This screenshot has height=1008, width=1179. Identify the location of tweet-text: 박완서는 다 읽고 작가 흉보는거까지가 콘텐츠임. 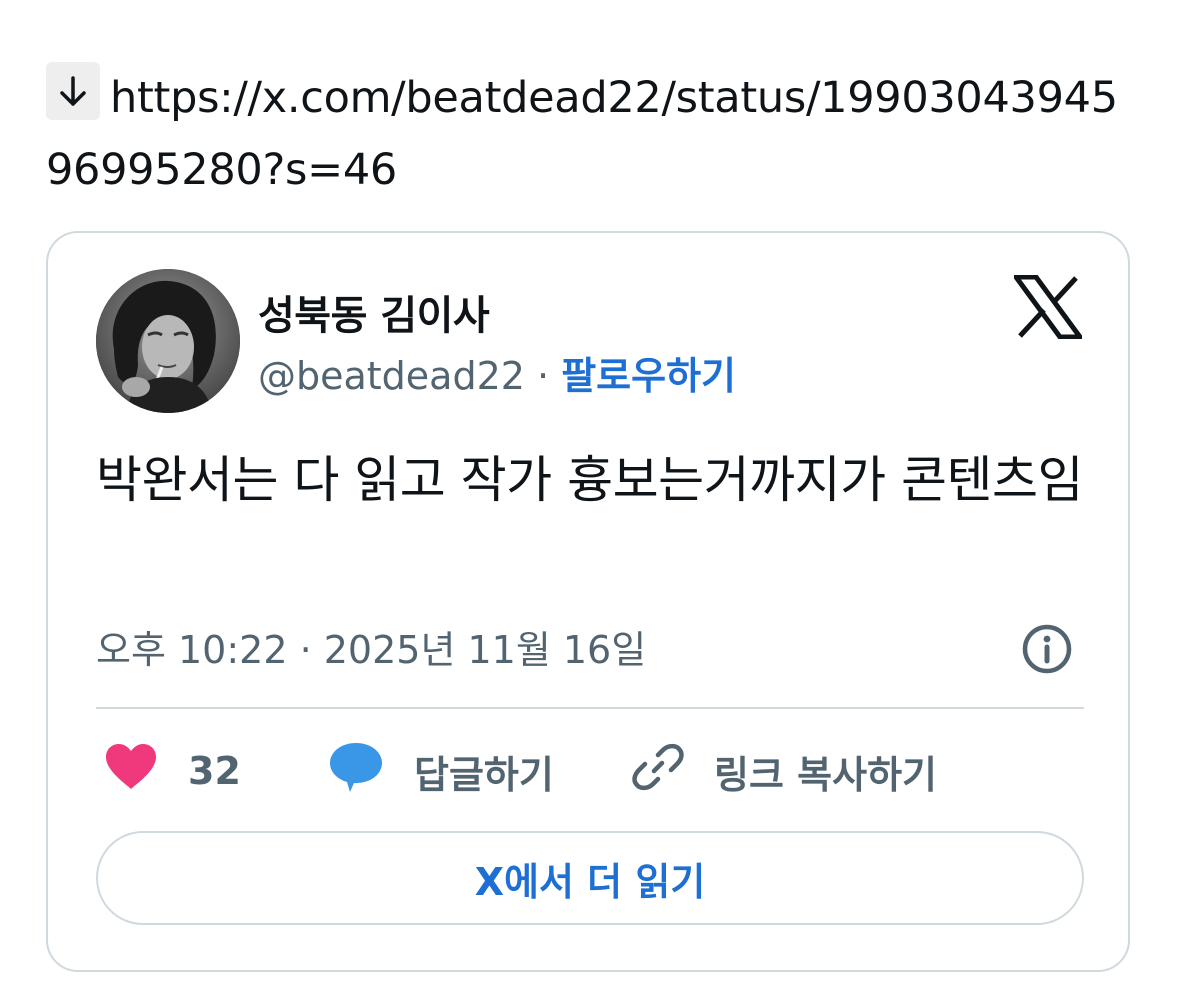
(589, 480).